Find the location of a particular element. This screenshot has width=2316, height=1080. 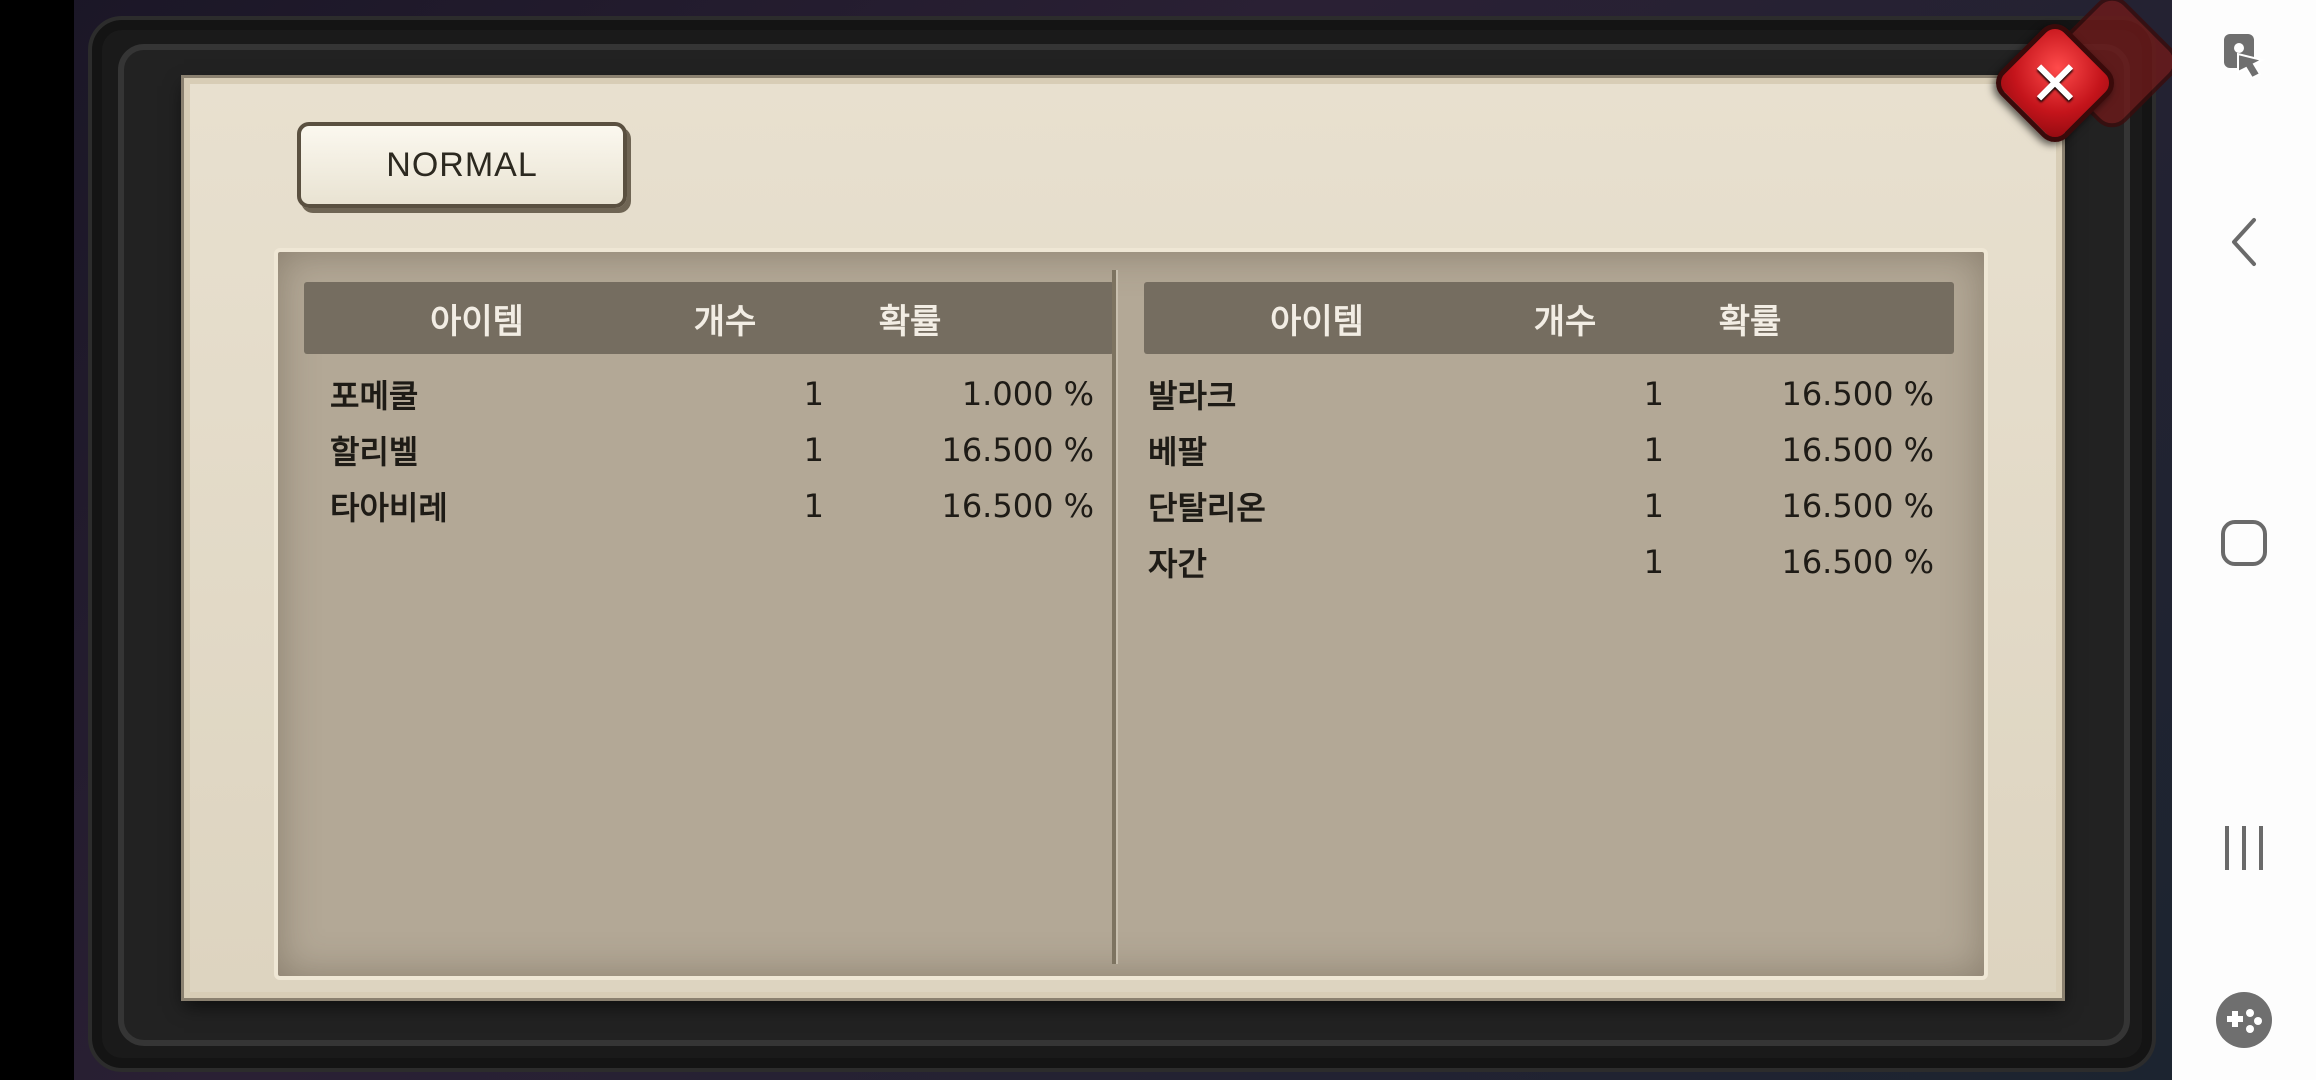

item-name: 할리벨 is located at coordinates (374, 452).